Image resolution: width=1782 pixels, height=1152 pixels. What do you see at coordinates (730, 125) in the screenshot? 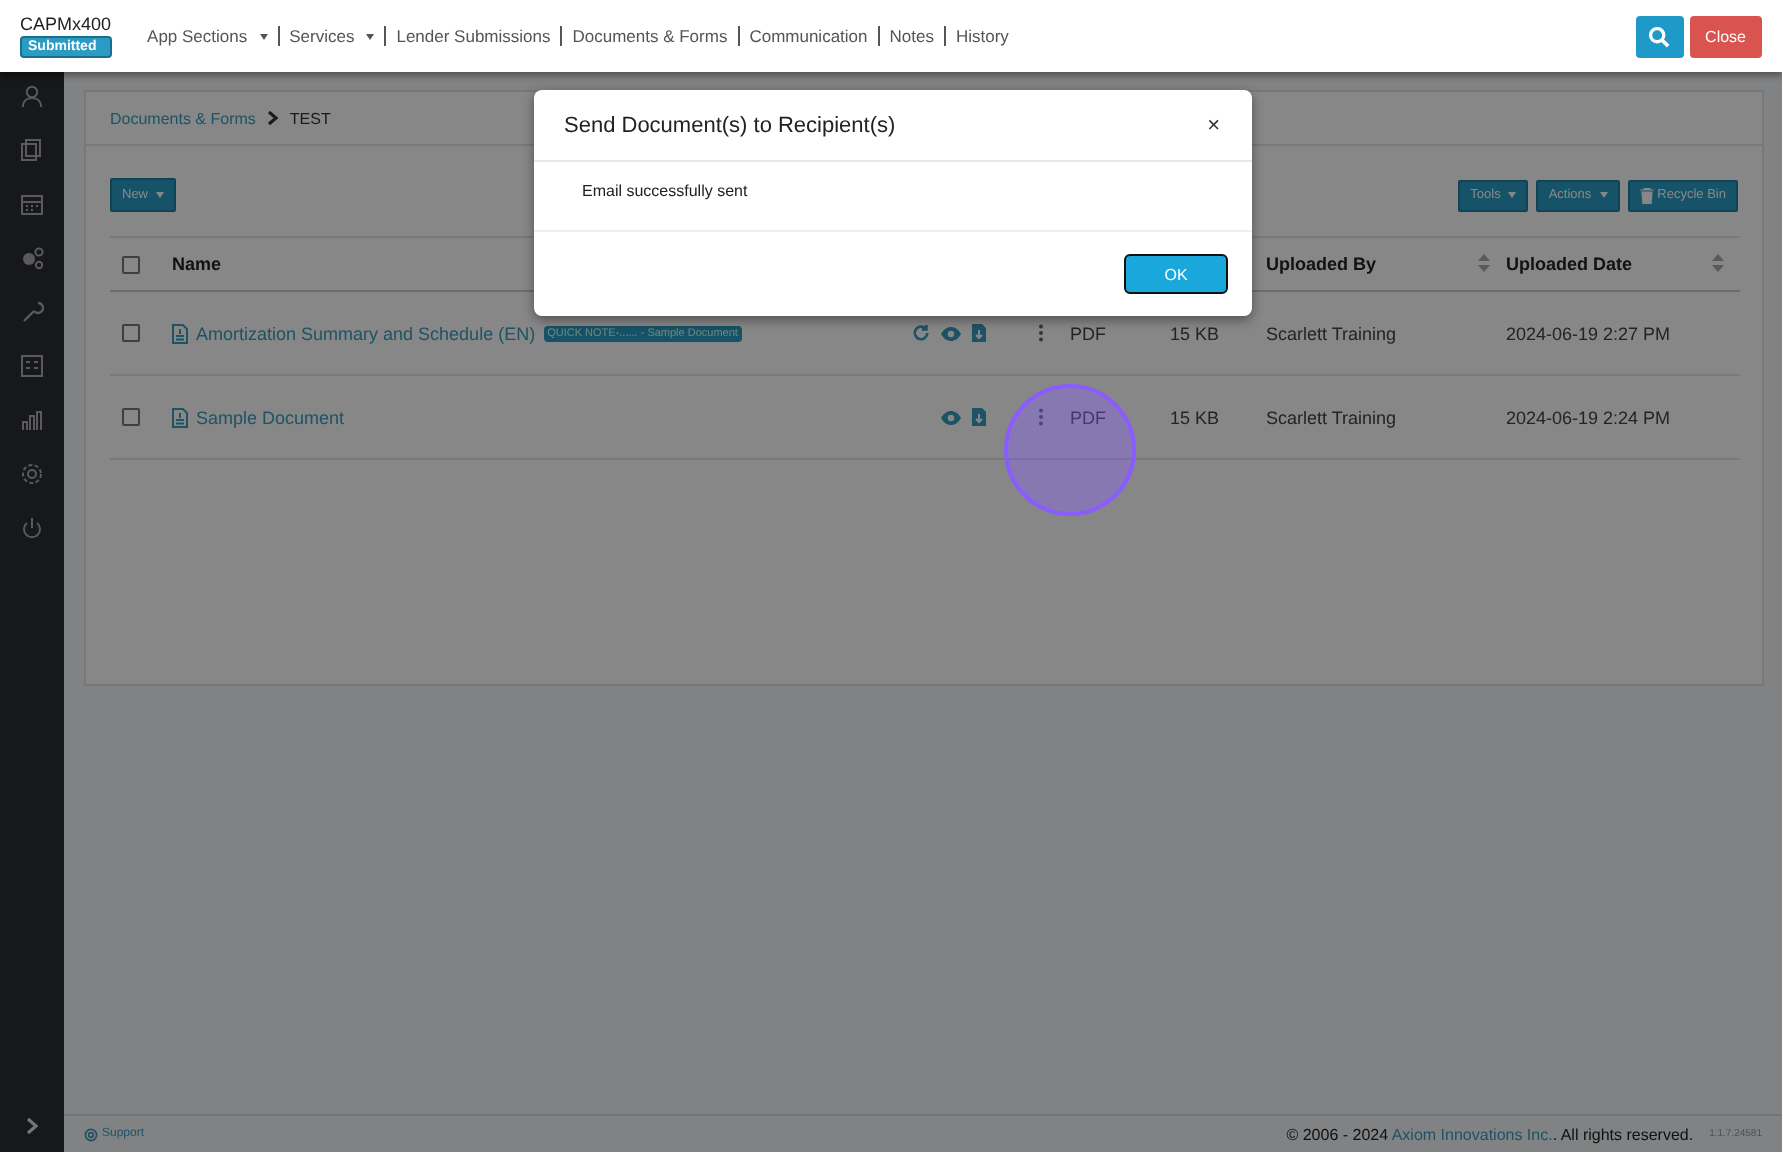
I see `modal-title: Send Document(s) to Recipient(s)` at bounding box center [730, 125].